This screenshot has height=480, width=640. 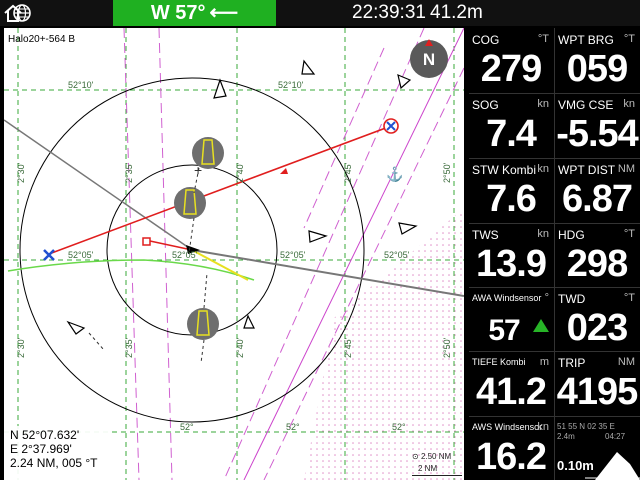 What do you see at coordinates (586, 426) in the screenshot?
I see `mini-coords: 51 55 N 02 35 E` at bounding box center [586, 426].